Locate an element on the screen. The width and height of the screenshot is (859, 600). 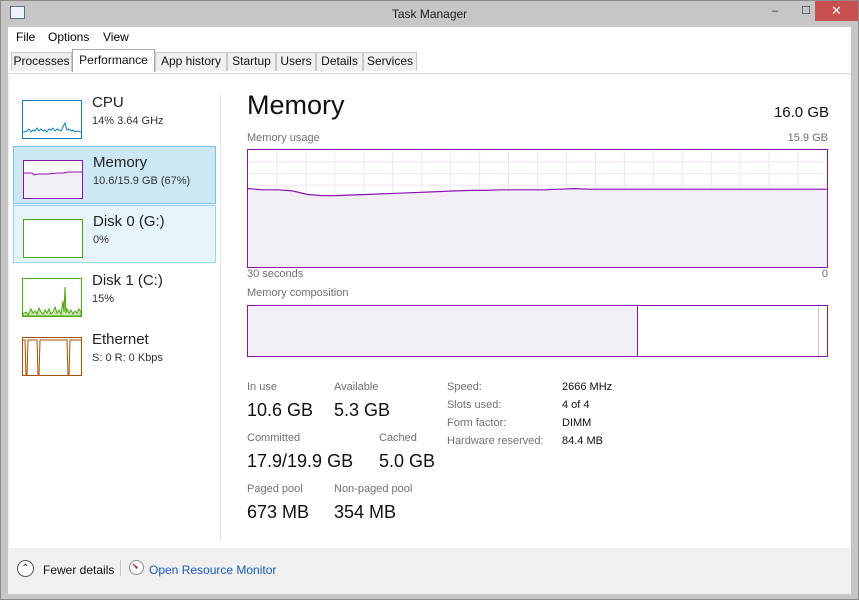
sidebar-item-cpu: CPU 14% 3.64 GHz is located at coordinates (114, 116).